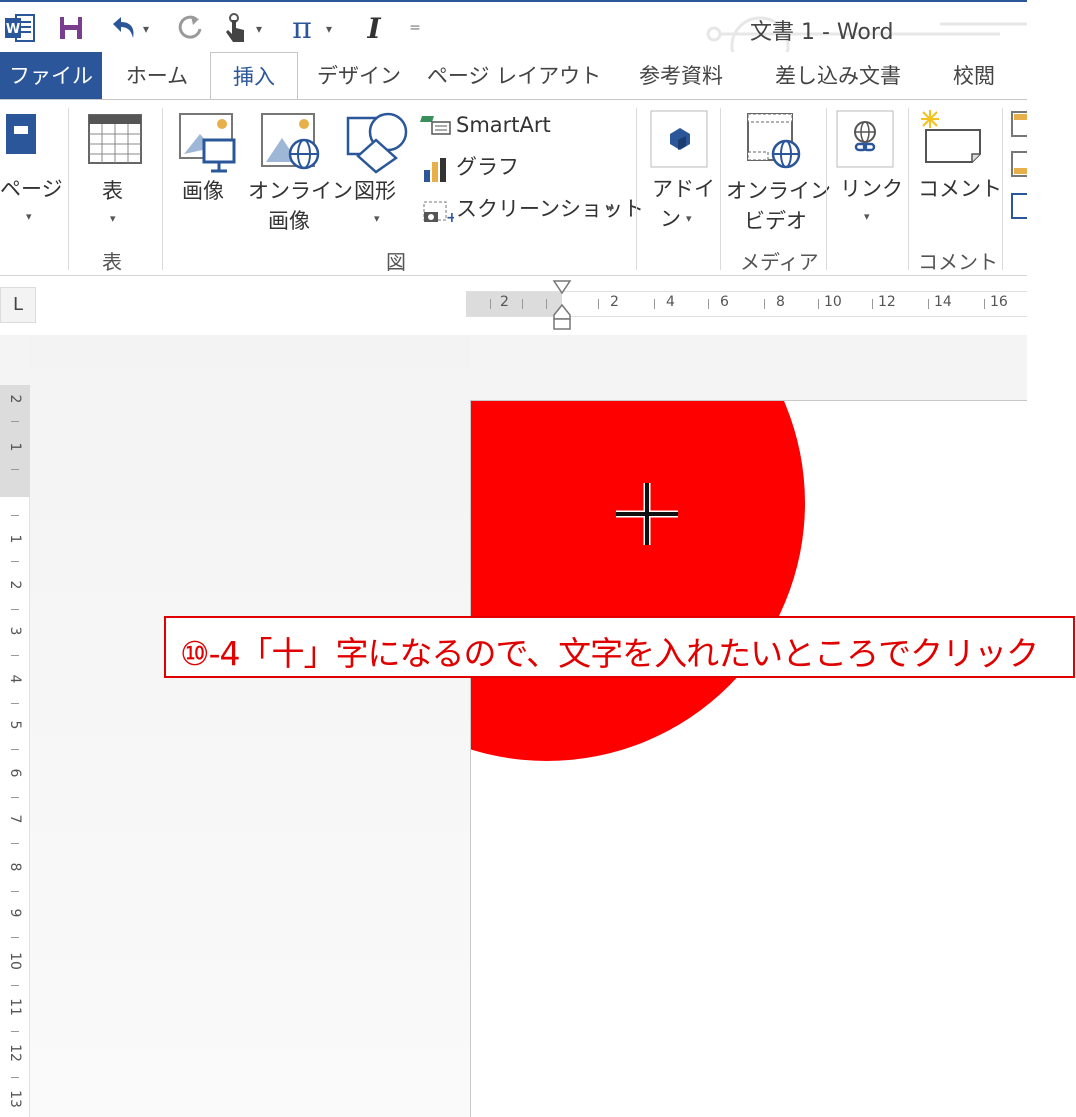 This screenshot has height=1117, width=1076. Describe the element at coordinates (974, 76) in the screenshot. I see `tab-review: 校閲` at that location.